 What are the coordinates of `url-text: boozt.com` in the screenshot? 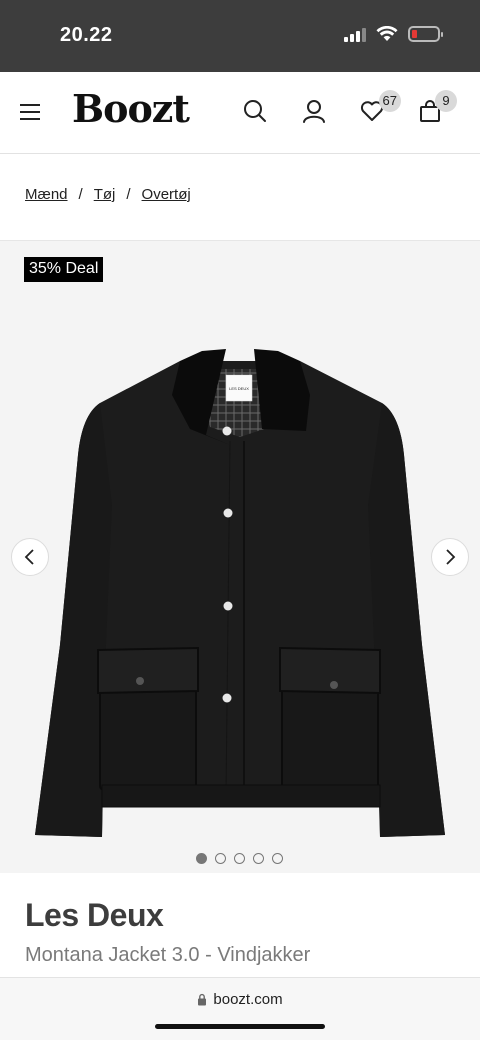 It's located at (248, 999).